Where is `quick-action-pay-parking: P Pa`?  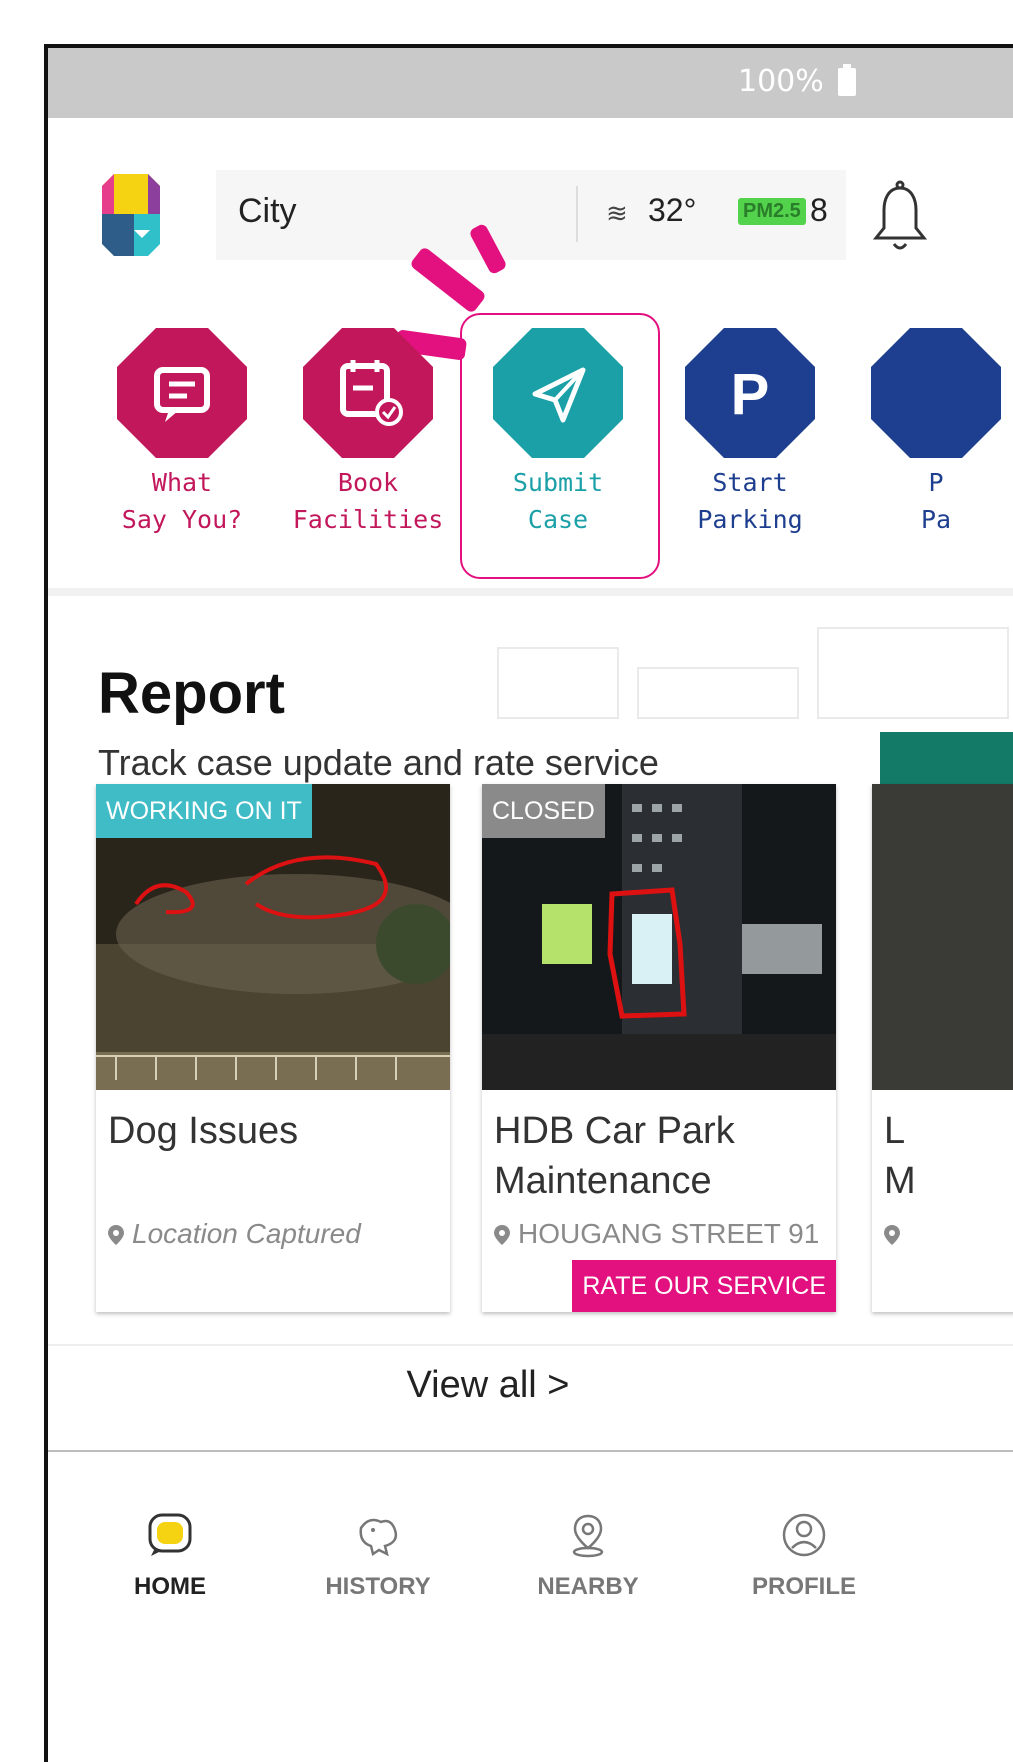 quick-action-pay-parking: P Pa is located at coordinates (934, 433).